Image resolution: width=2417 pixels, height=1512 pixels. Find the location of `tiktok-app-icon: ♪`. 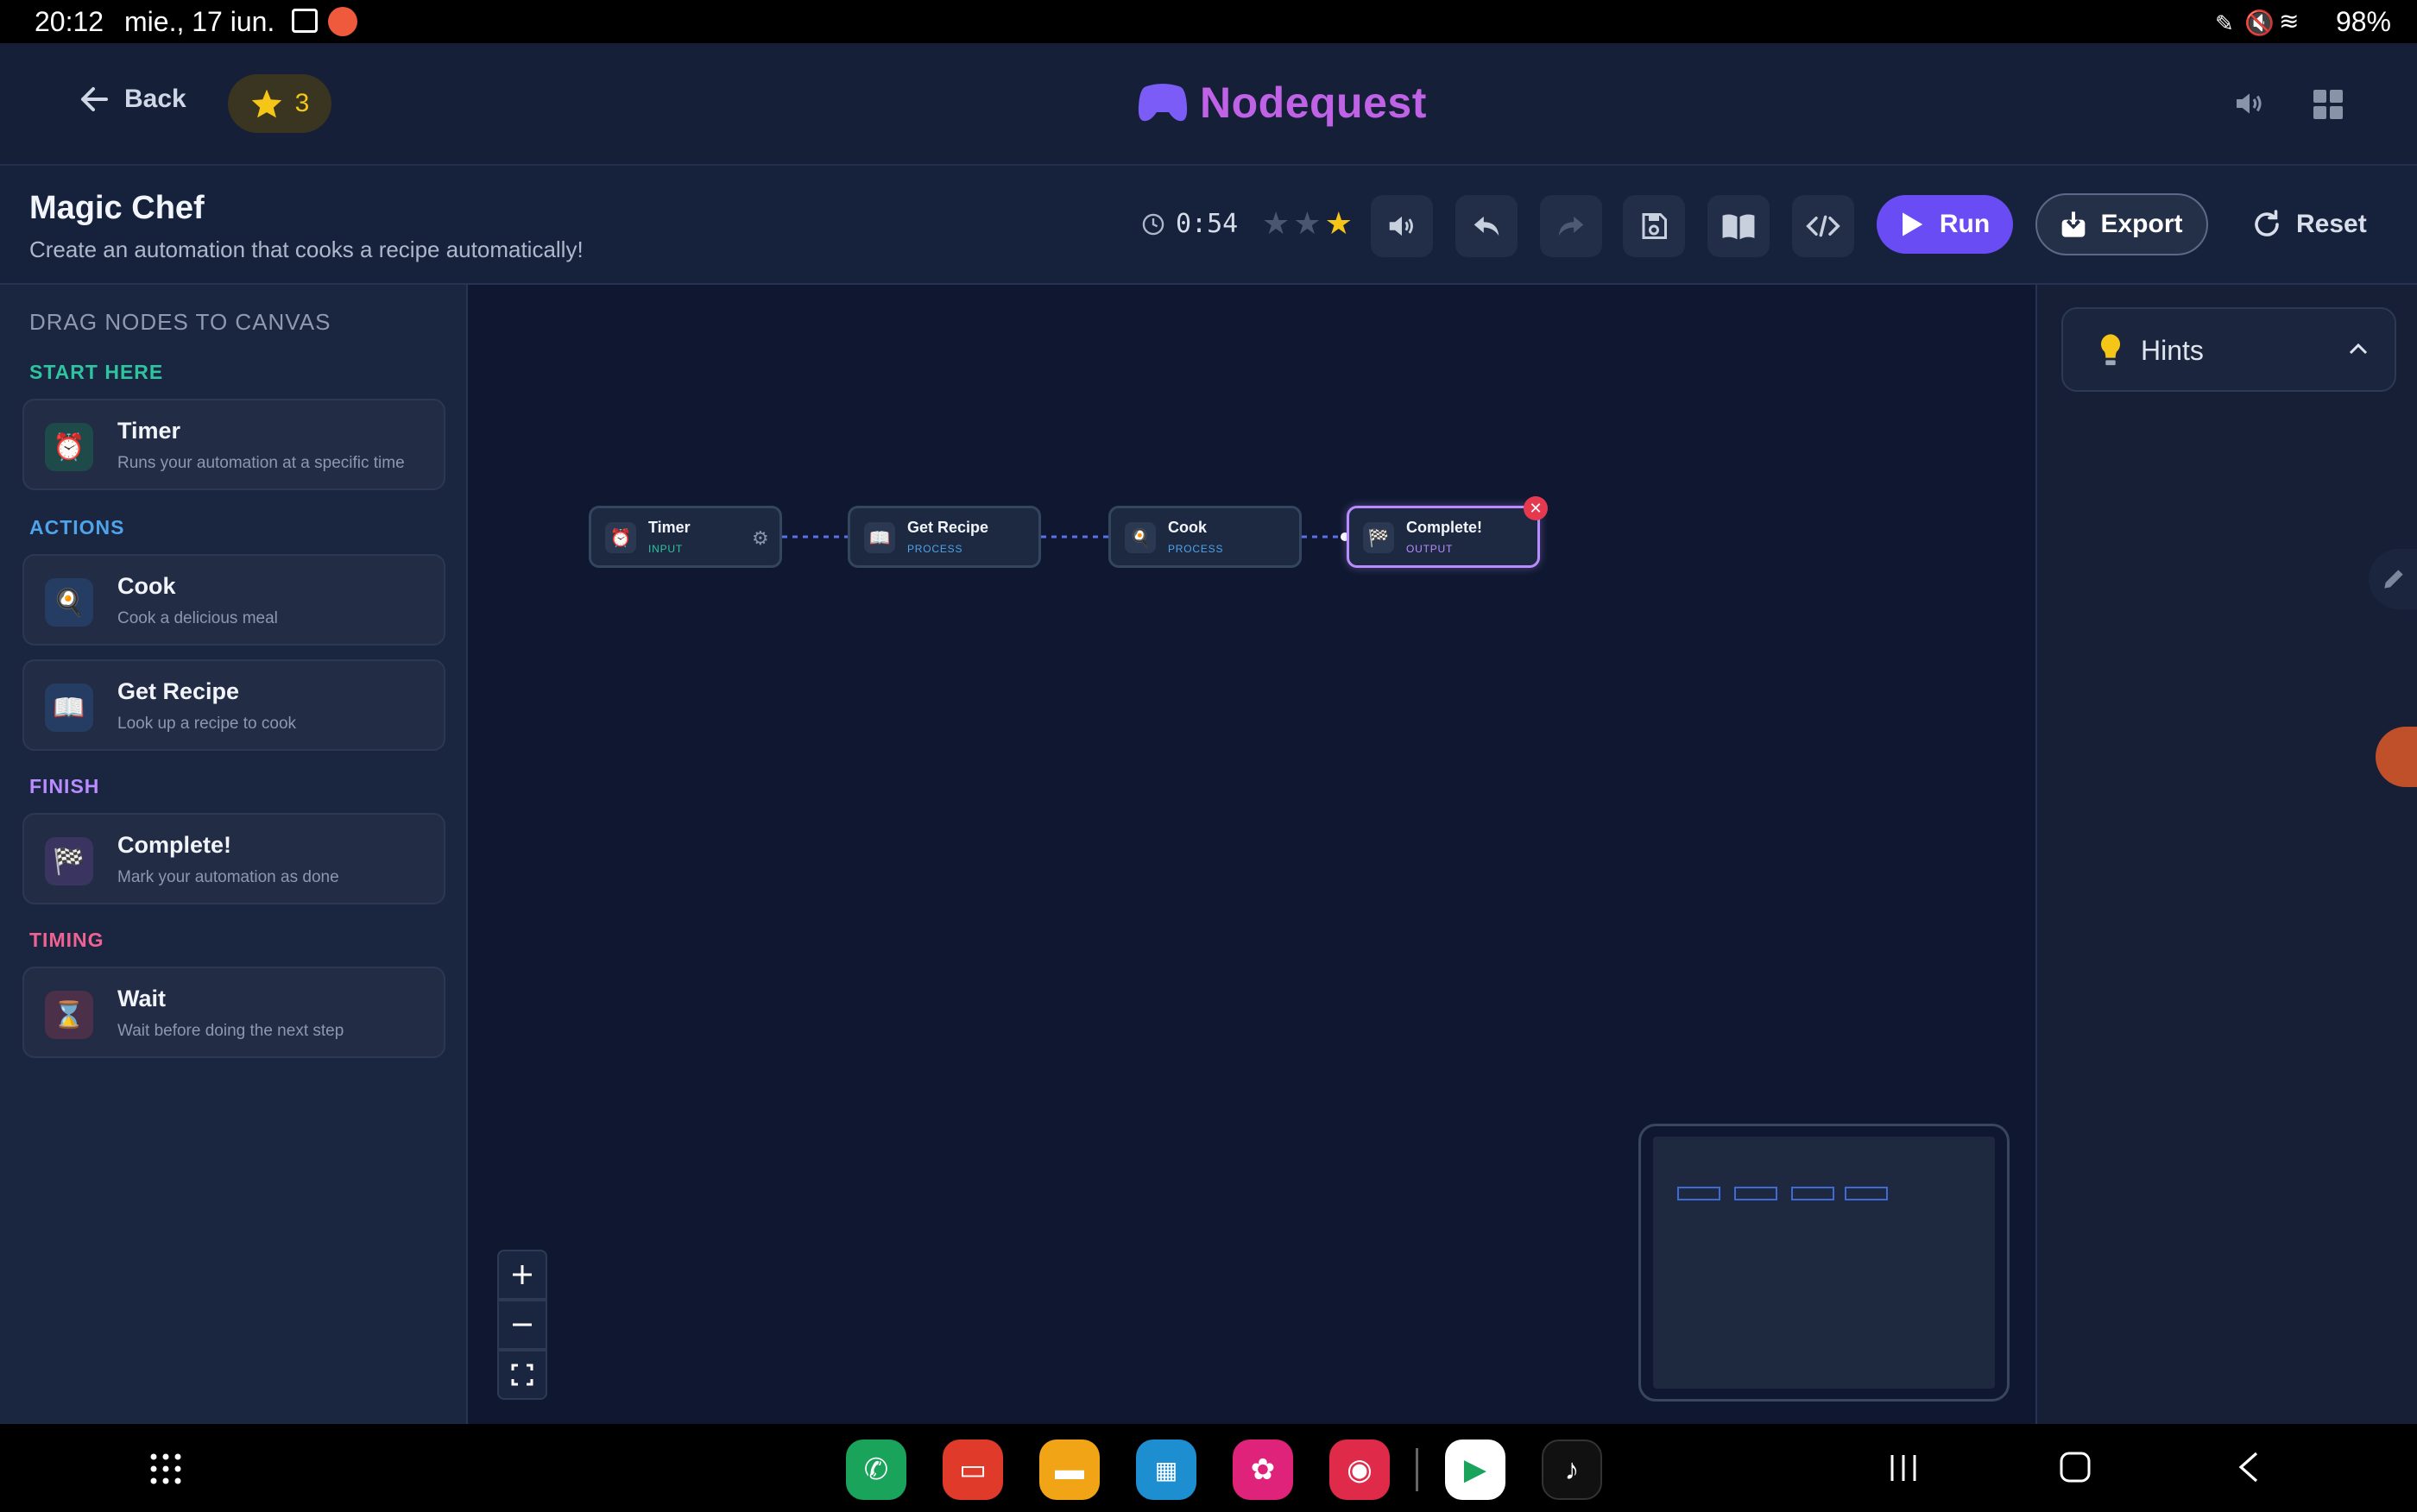

tiktok-app-icon: ♪ is located at coordinates (1572, 1470).